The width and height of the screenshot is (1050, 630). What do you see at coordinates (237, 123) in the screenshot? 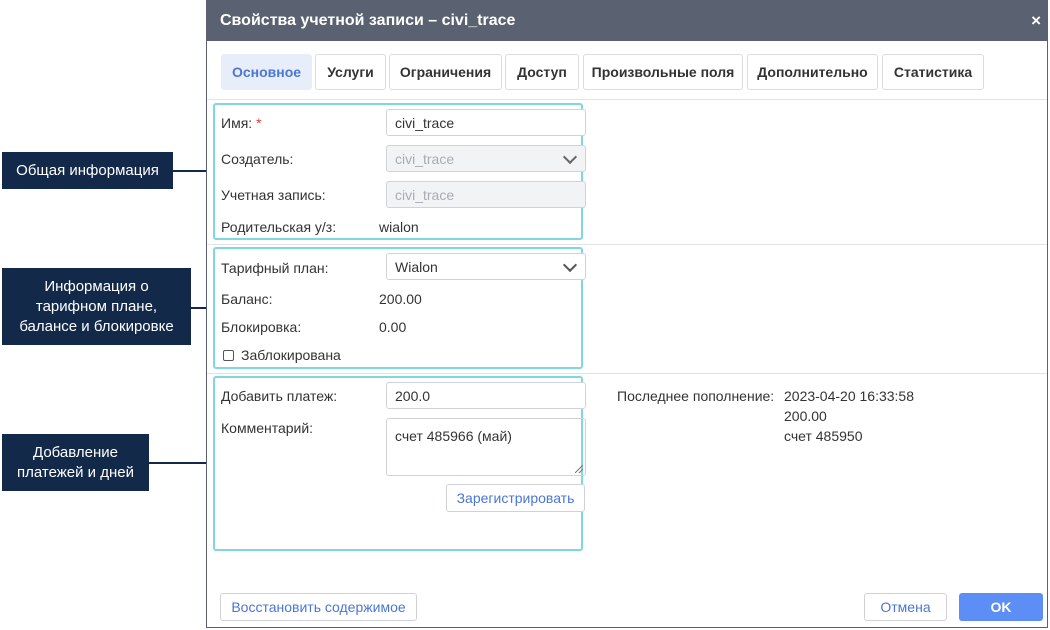
I see `name-label-text: Имя:` at bounding box center [237, 123].